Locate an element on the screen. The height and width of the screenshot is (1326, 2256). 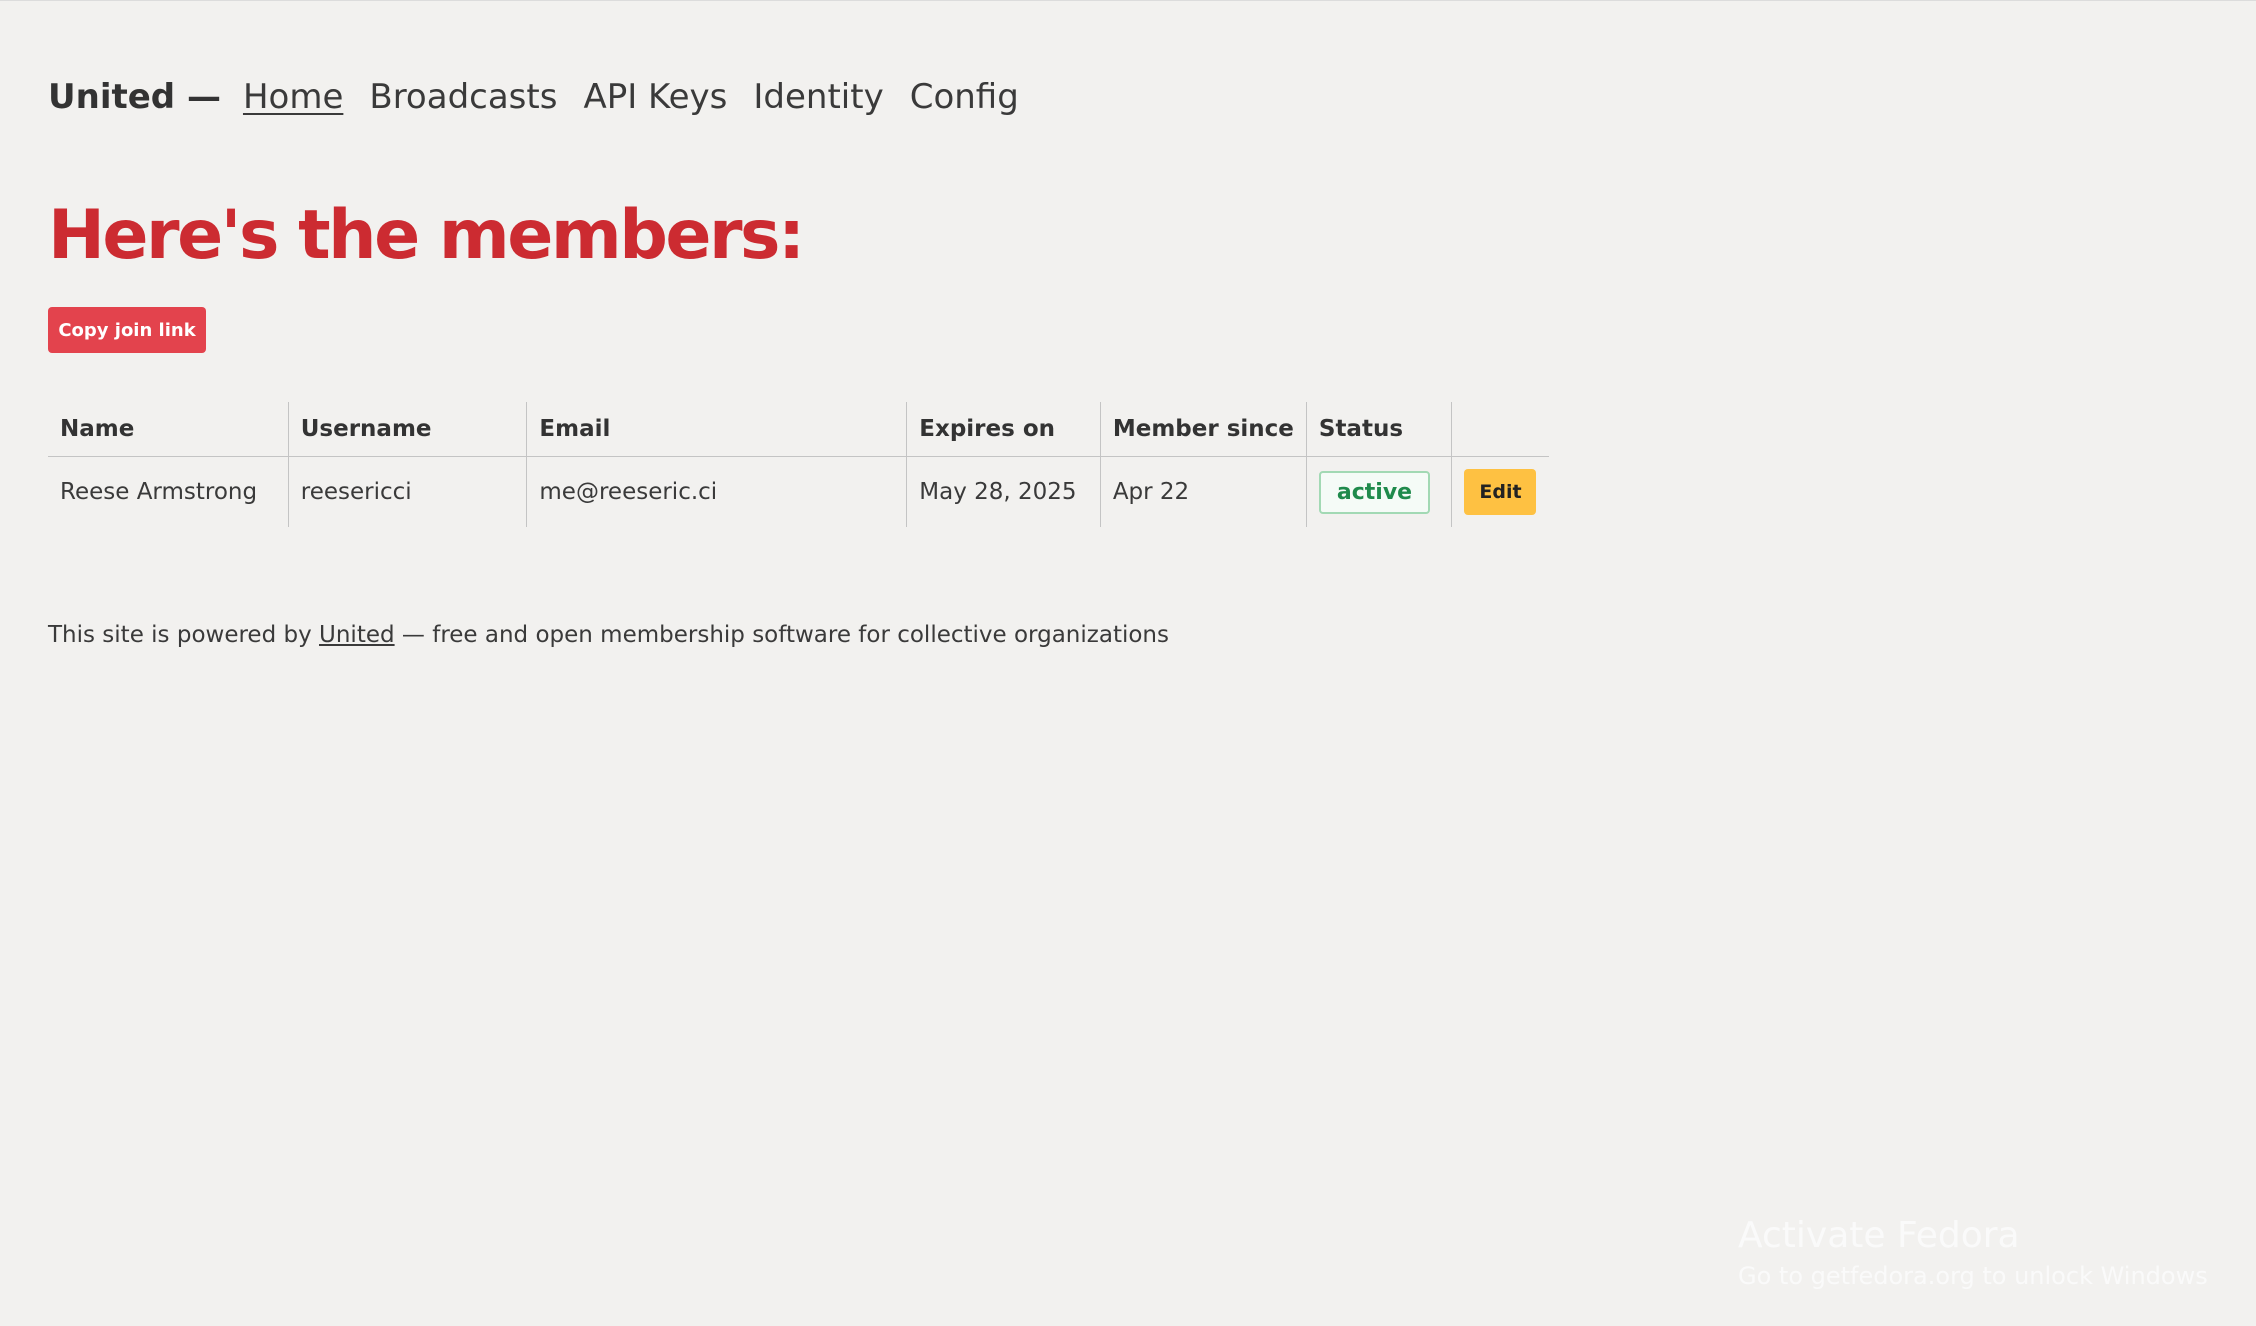
nav-link-broadcasts: Broadcasts is located at coordinates (463, 97).